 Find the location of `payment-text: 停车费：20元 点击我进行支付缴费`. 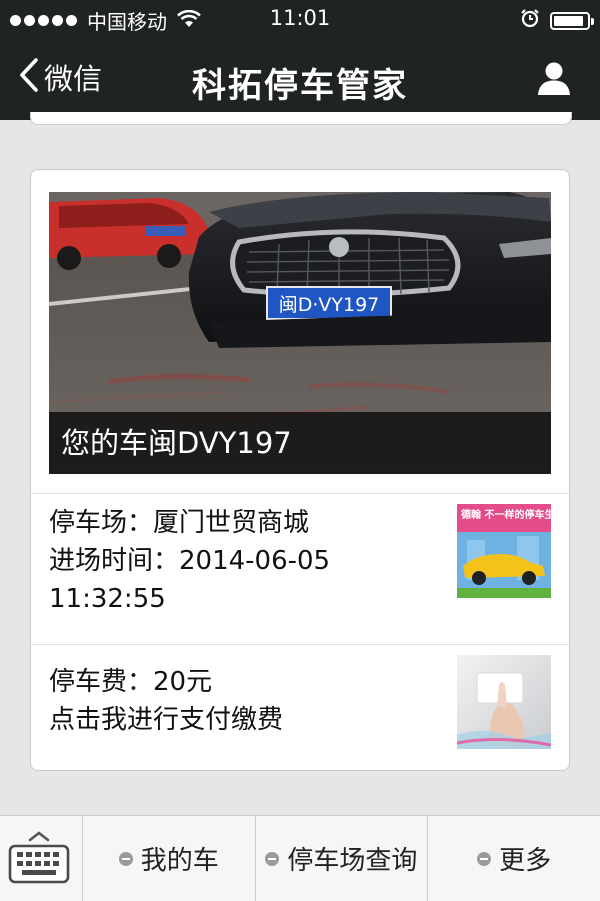

payment-text: 停车费：20元 点击我进行支付缴费 is located at coordinates (249, 701).